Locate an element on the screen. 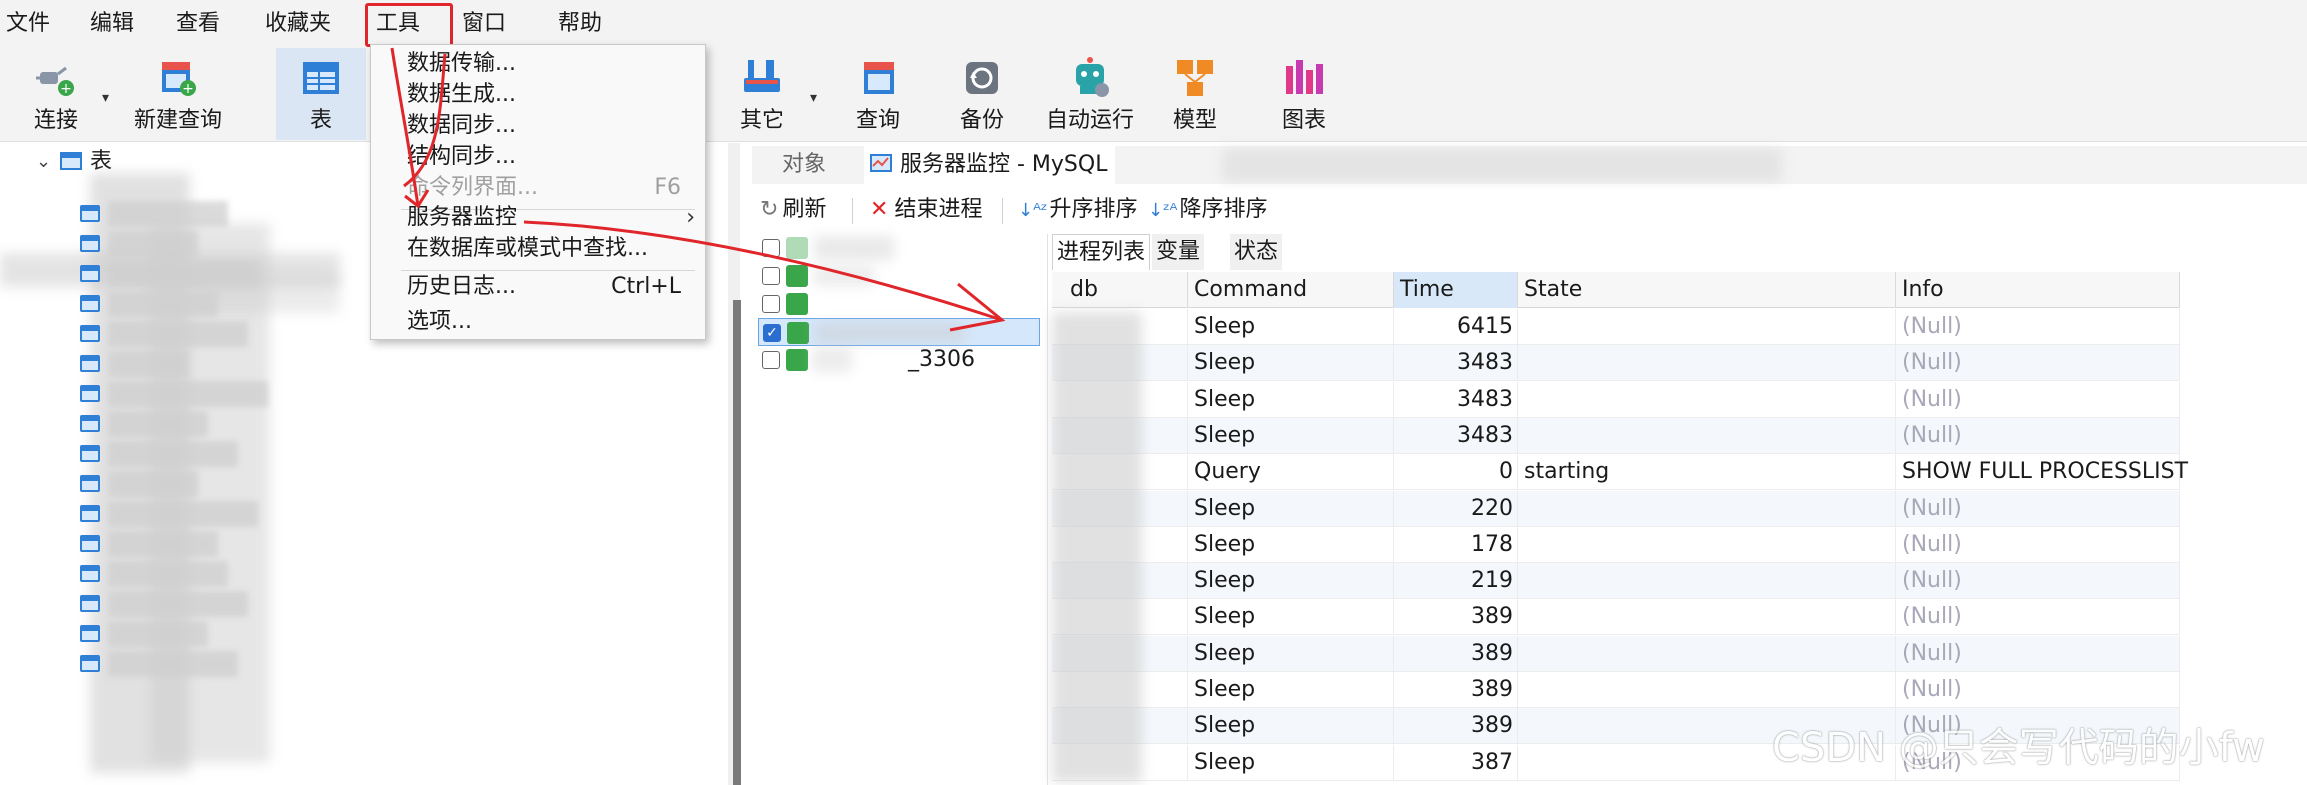  column-header-info: Info is located at coordinates (2038, 290).